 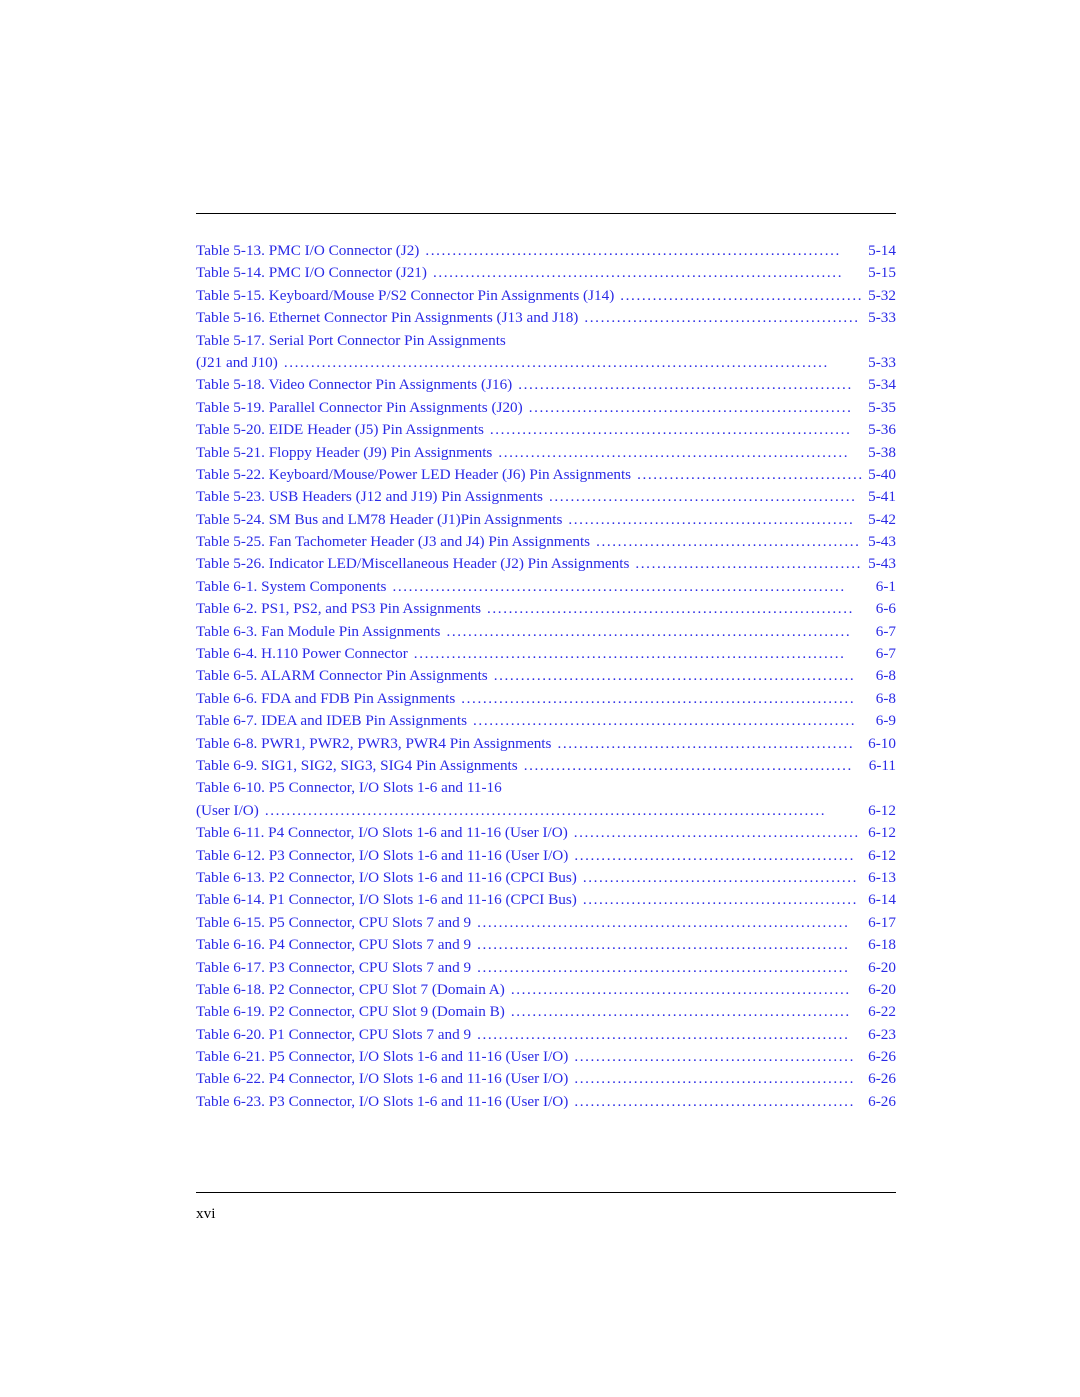 I want to click on toc-entry-page-number: 5-35, so click(x=882, y=407).